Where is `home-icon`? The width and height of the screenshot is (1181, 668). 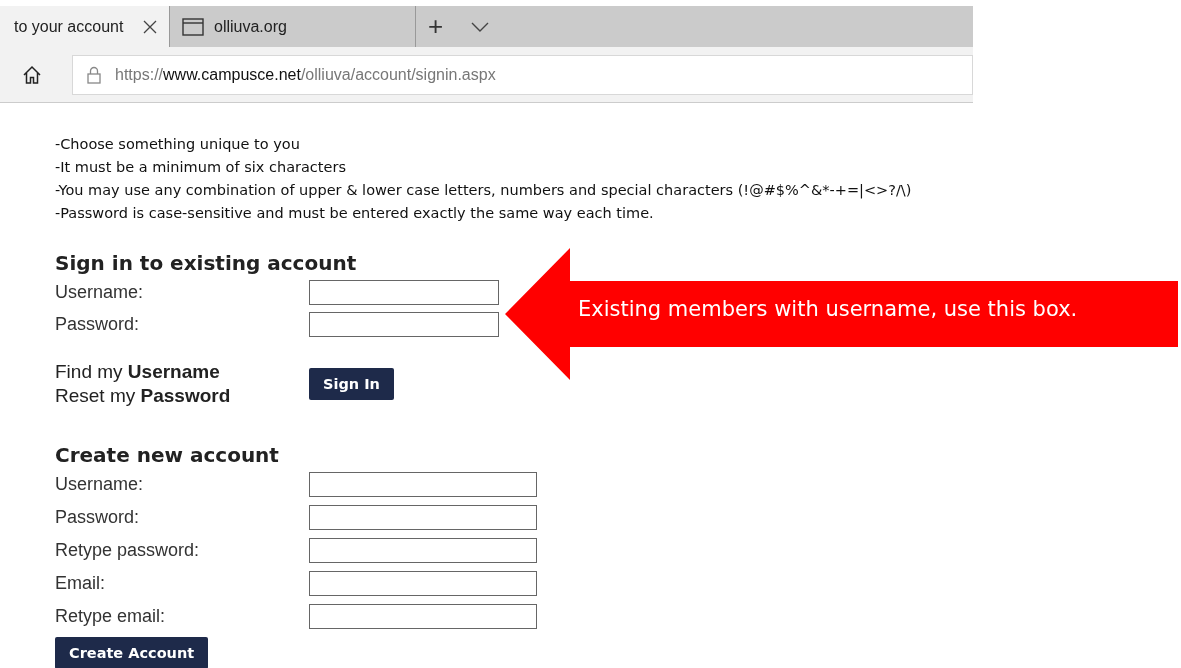 home-icon is located at coordinates (32, 74).